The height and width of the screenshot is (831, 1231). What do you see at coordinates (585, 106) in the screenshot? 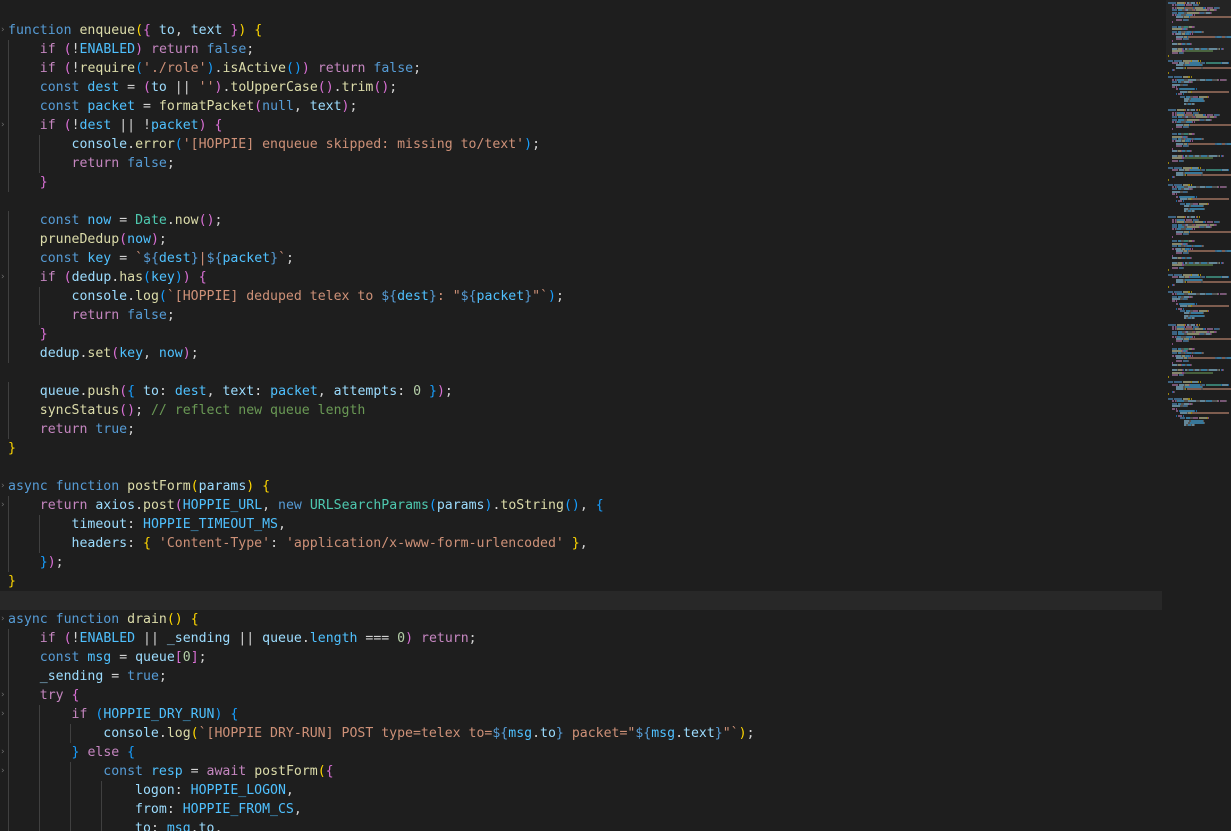
I see `code-line: const packet = formatPacket(null, text);` at bounding box center [585, 106].